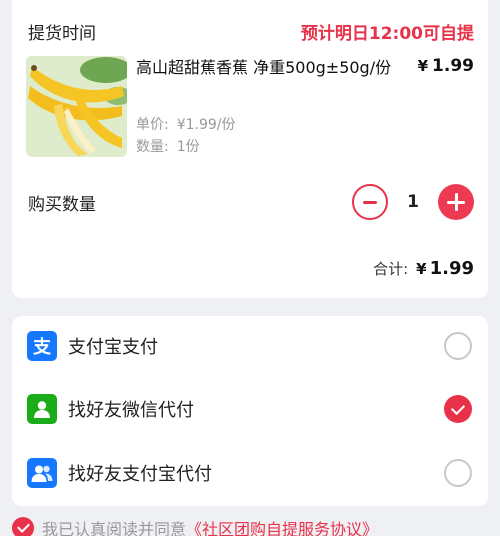 The width and height of the screenshot is (500, 536). Describe the element at coordinates (188, 147) in the screenshot. I see `product-quantity-value: 1份` at that location.